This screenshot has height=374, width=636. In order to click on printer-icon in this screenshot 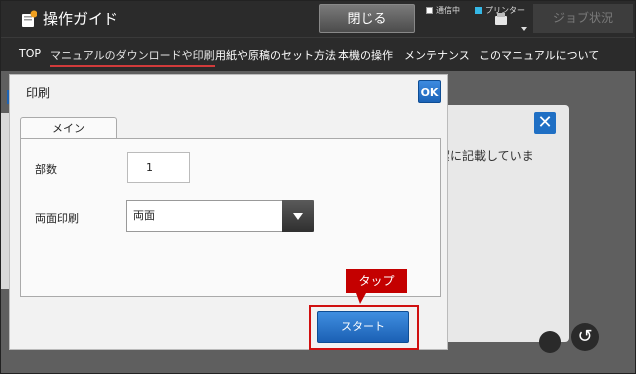, I will do `click(501, 19)`.